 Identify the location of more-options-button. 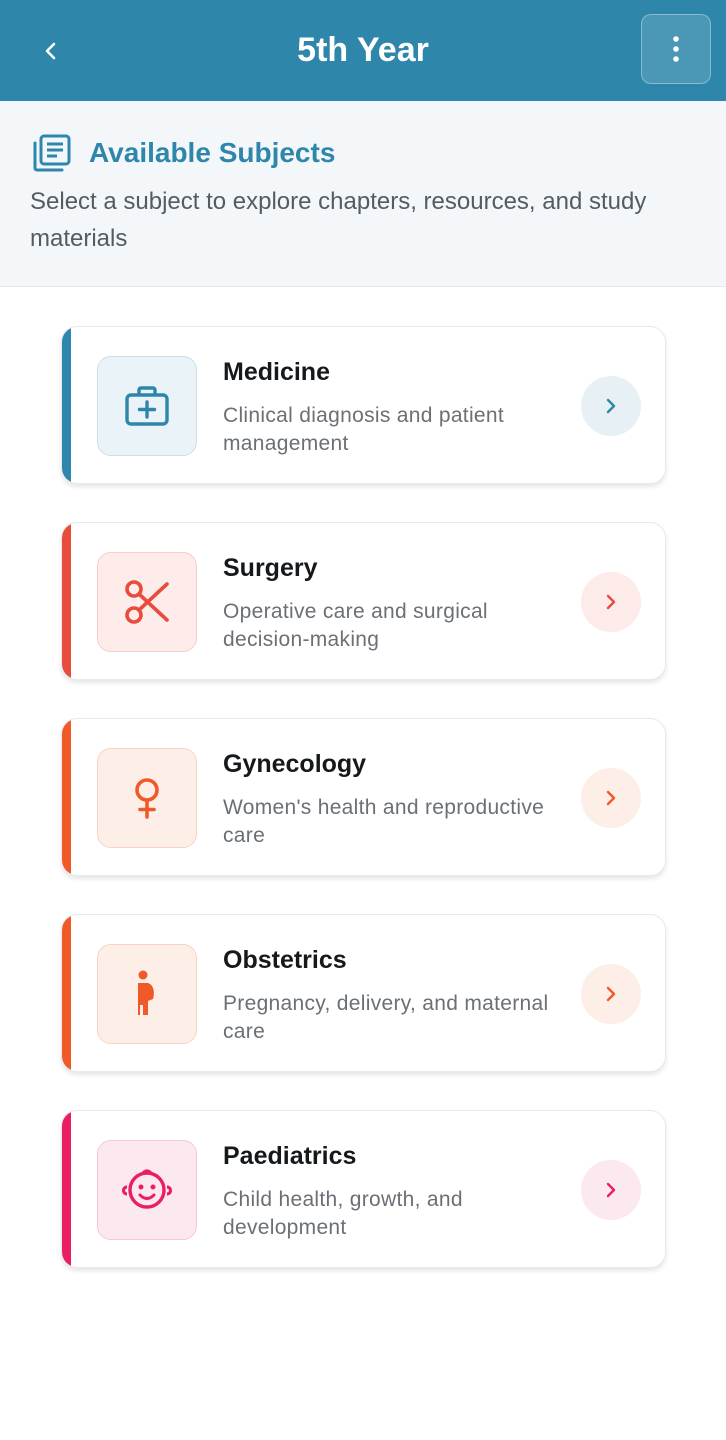
(676, 49).